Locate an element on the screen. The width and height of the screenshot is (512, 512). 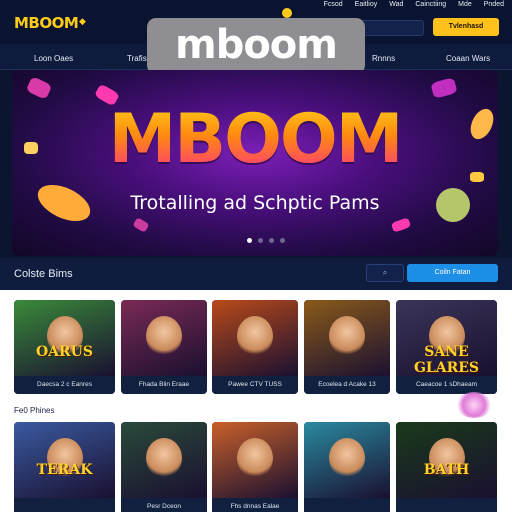
top-link: Wad is located at coordinates (396, 4).